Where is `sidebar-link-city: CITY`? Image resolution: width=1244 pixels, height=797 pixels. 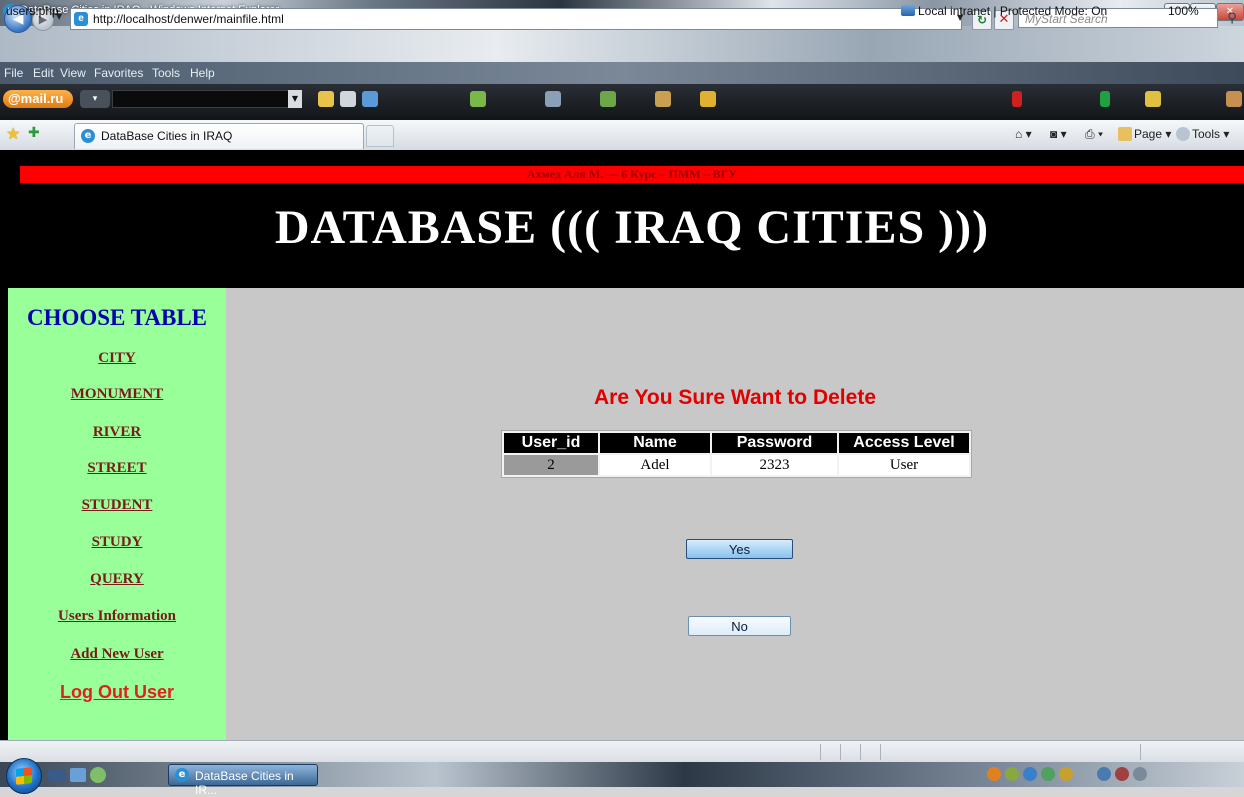
sidebar-link-city: CITY is located at coordinates (117, 358).